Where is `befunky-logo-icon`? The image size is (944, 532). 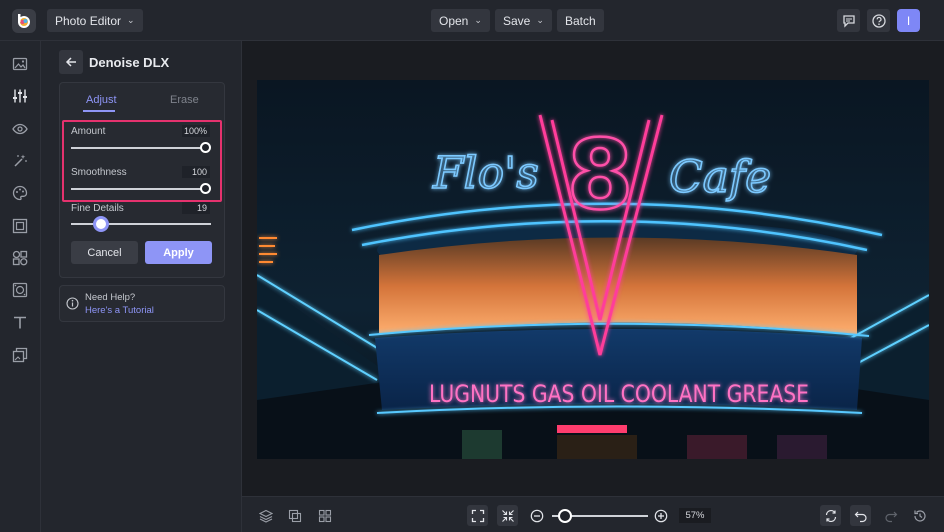
befunky-logo-icon is located at coordinates (24, 21).